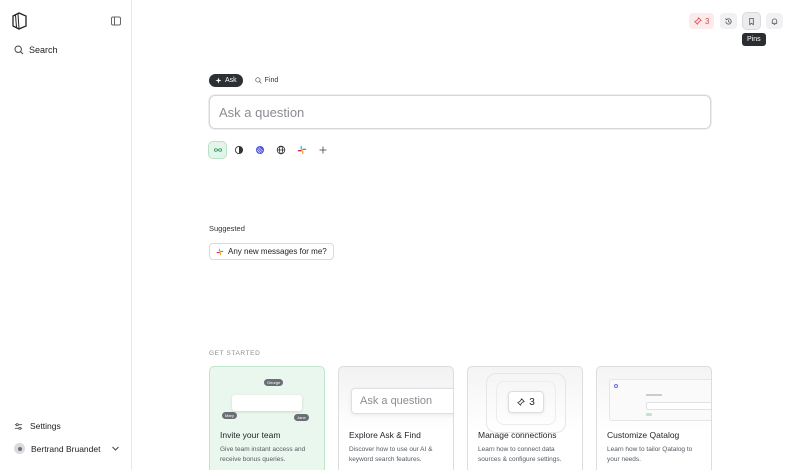 The width and height of the screenshot is (800, 470). What do you see at coordinates (517, 435) in the screenshot?
I see `card-title: Manage connections` at bounding box center [517, 435].